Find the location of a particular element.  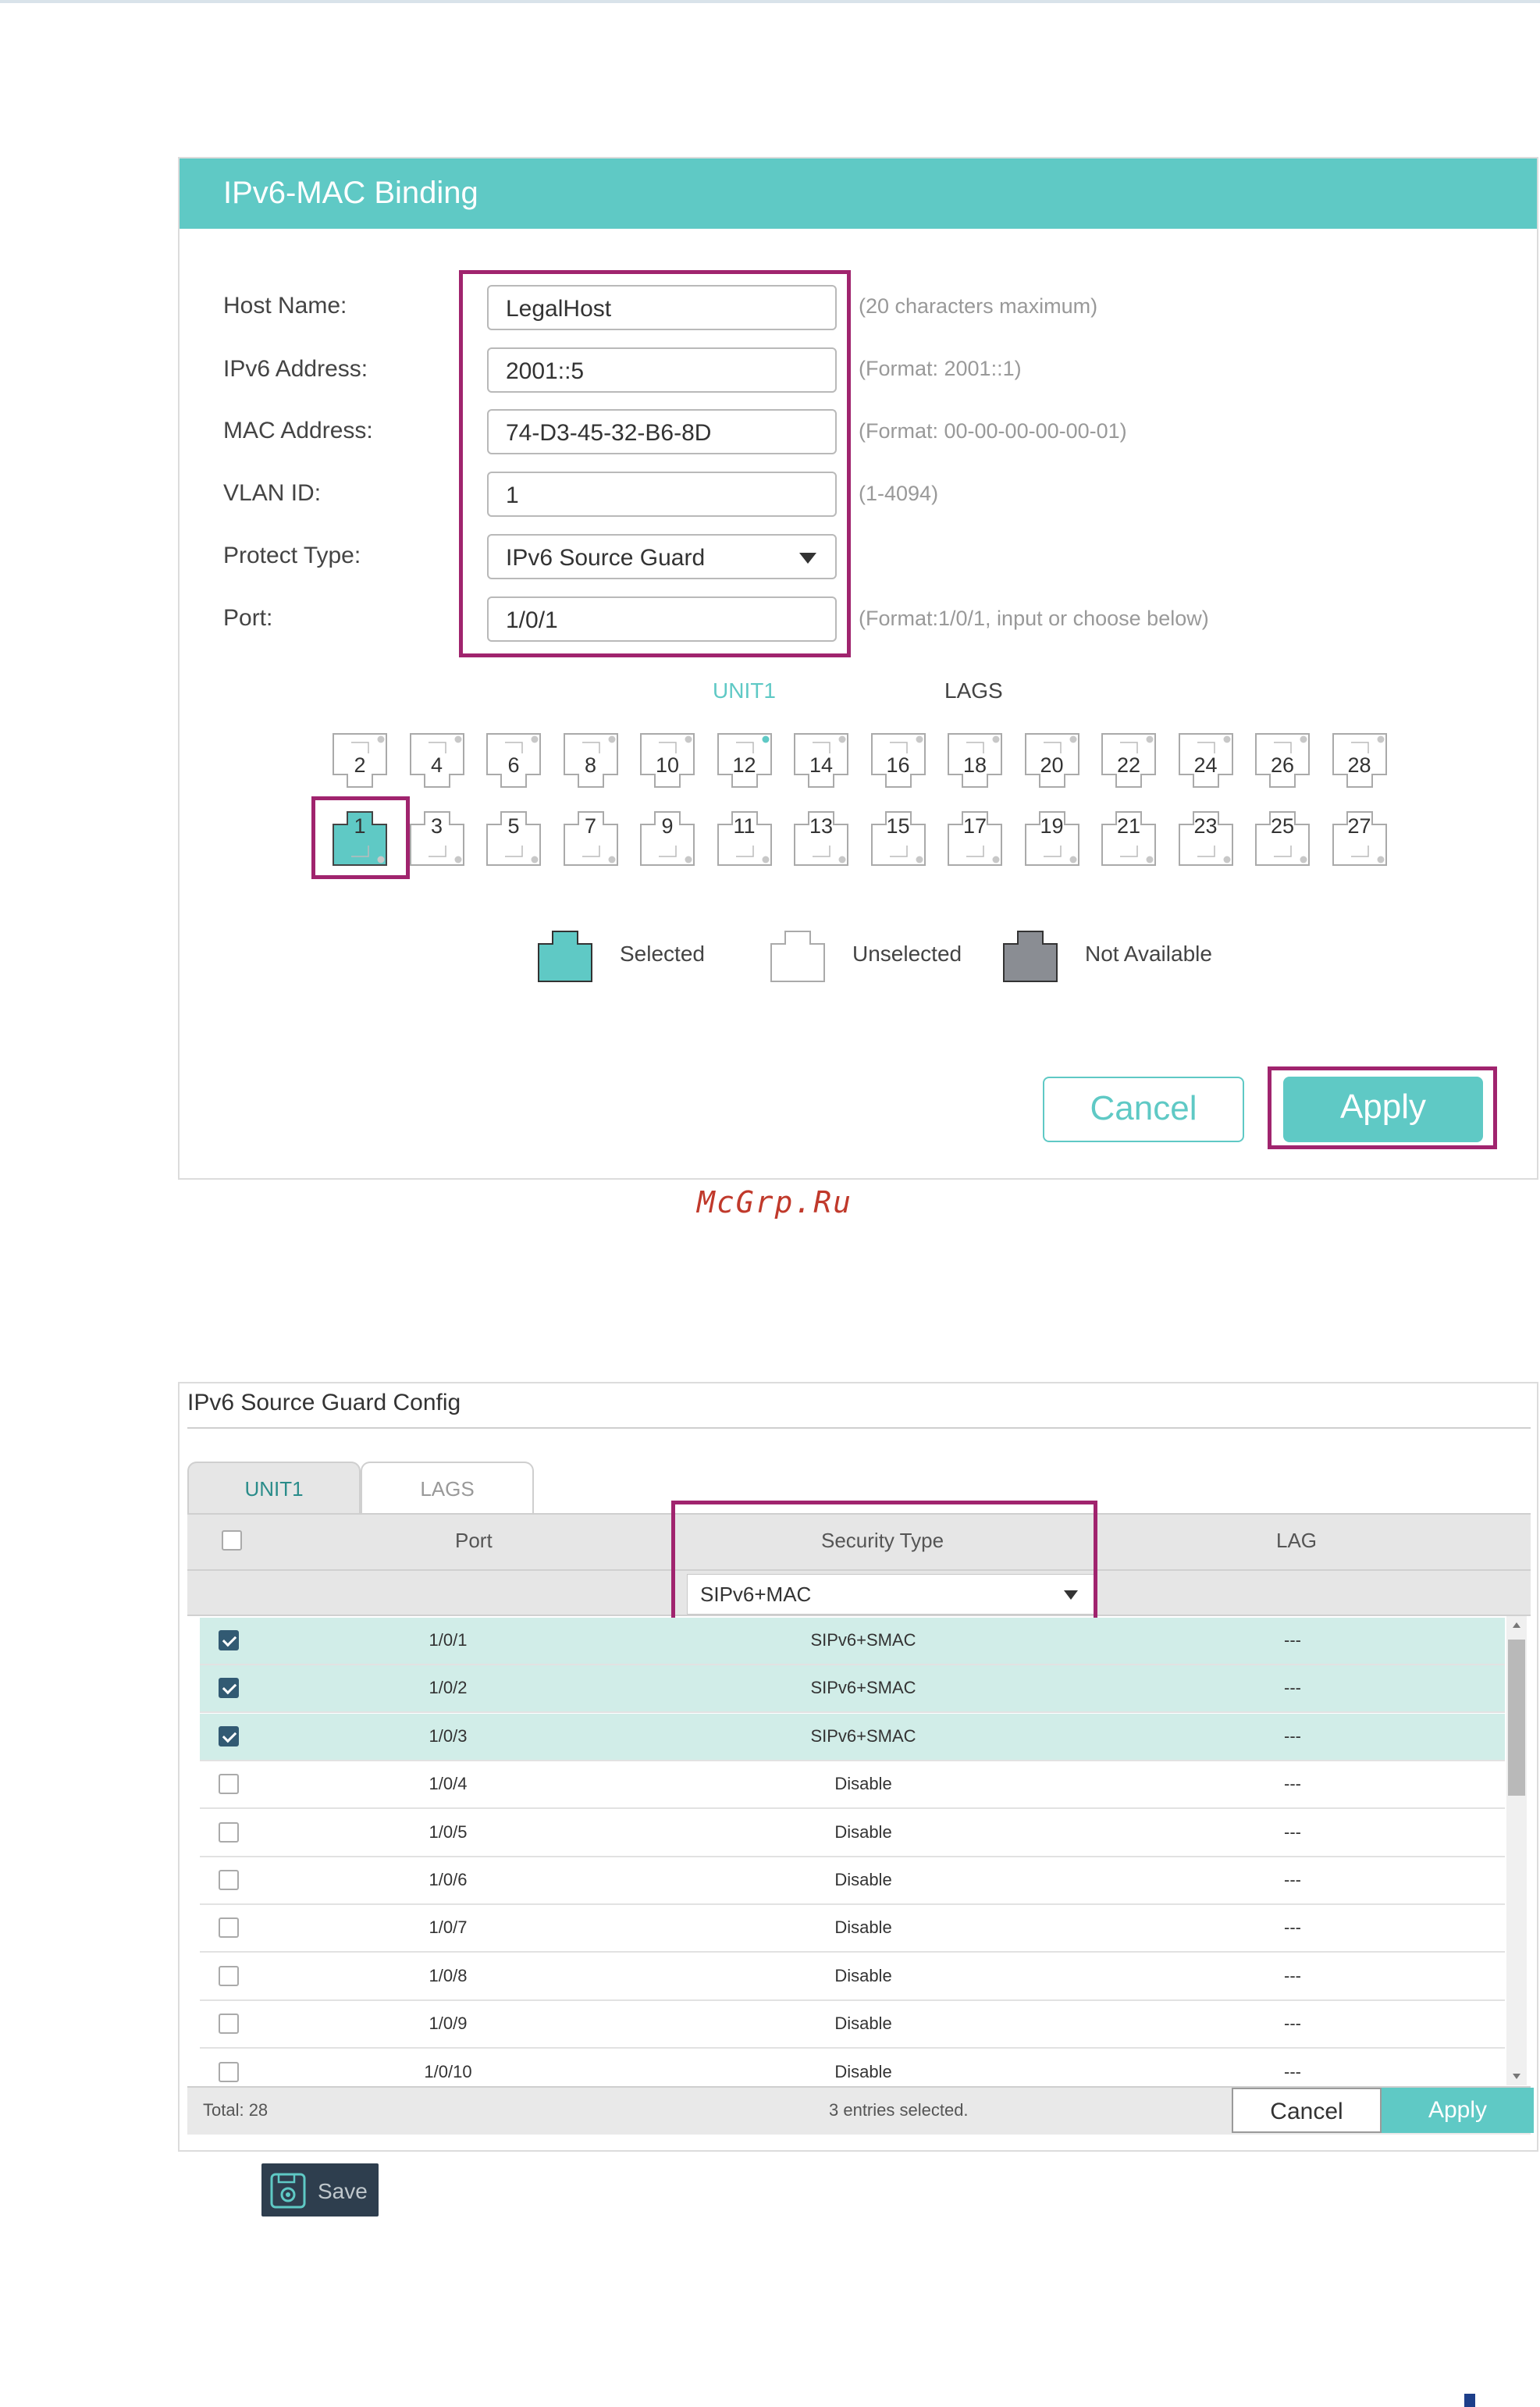

port-number: 15 is located at coordinates (898, 826).